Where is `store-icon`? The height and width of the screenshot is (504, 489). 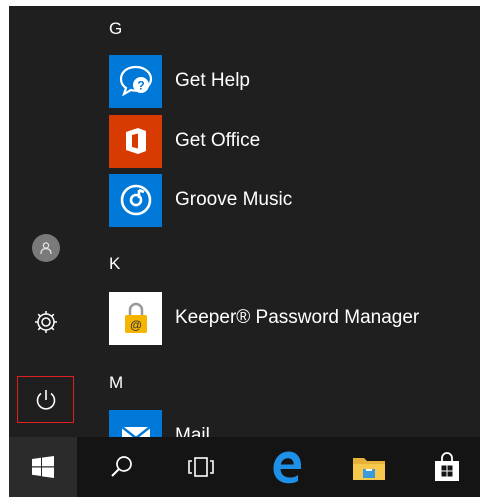 store-icon is located at coordinates (447, 466).